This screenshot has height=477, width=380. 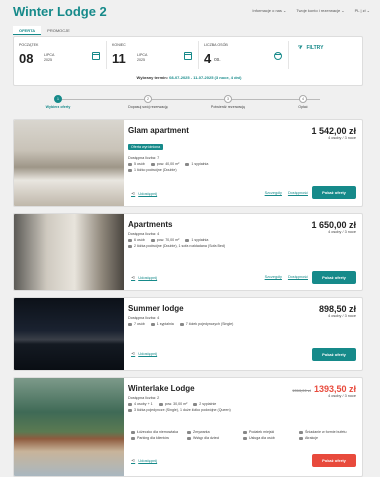 What do you see at coordinates (215, 438) in the screenshot?
I see `amenity-item: Wstęp dla dzieci` at bounding box center [215, 438].